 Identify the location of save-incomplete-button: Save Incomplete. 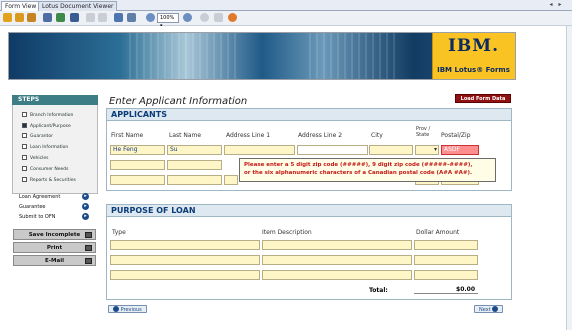
(54, 234).